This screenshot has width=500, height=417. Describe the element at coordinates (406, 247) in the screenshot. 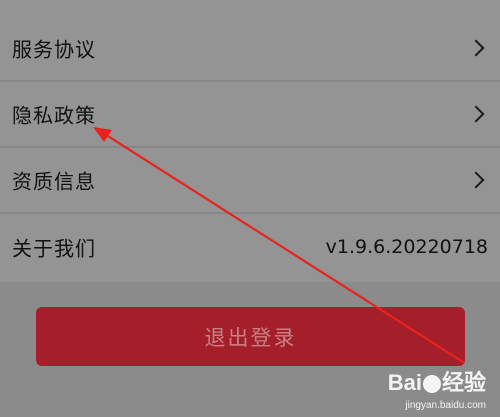

I see `app-version-text: v1.9.6.20220718` at that location.